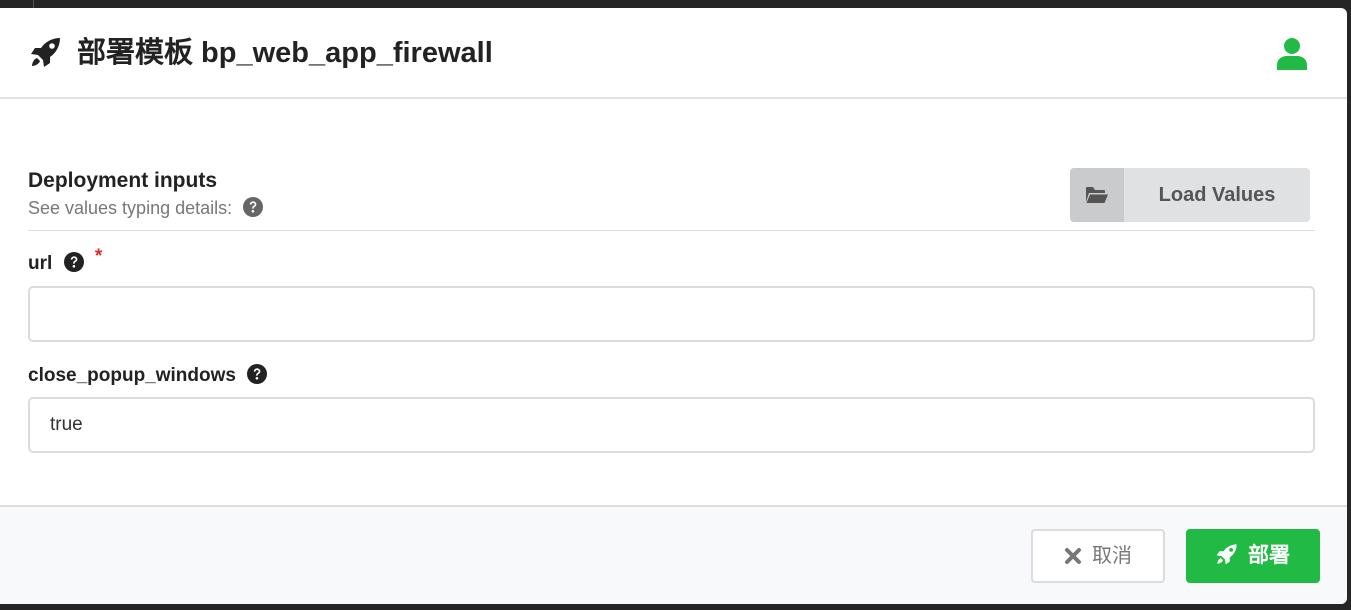  I want to click on section-title: Deployment inputs, so click(123, 180).